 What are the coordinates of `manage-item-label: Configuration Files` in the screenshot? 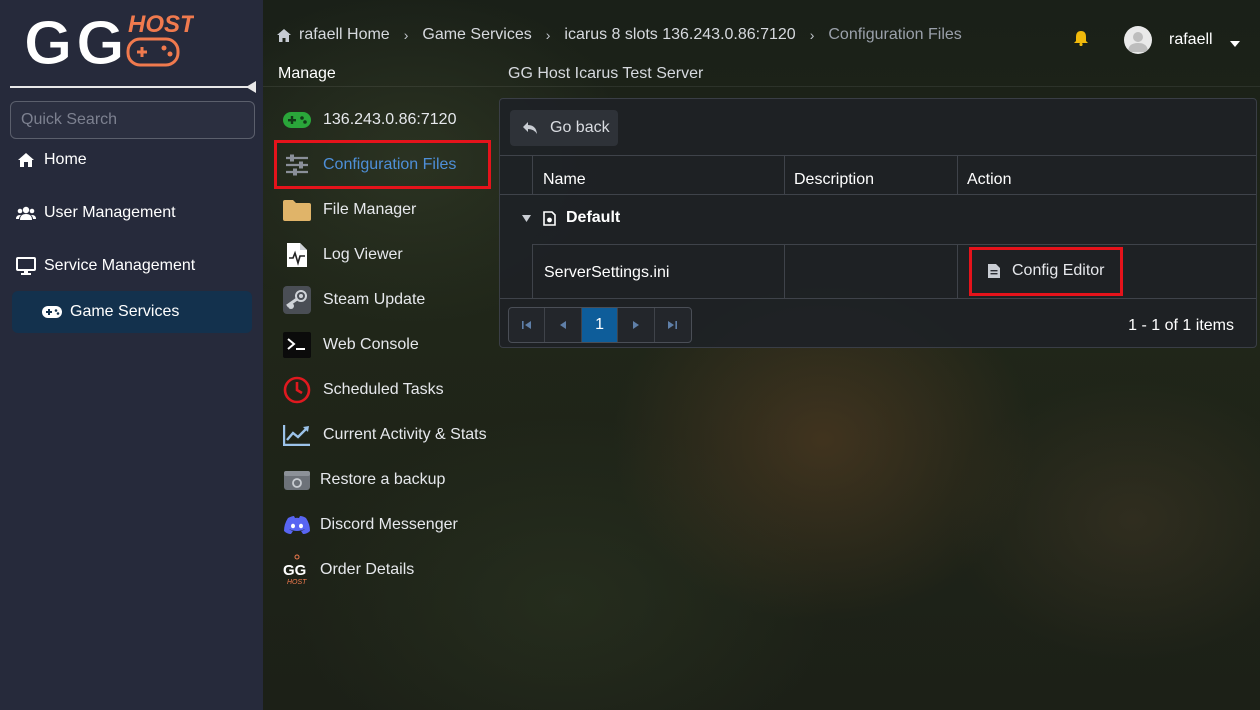 It's located at (390, 164).